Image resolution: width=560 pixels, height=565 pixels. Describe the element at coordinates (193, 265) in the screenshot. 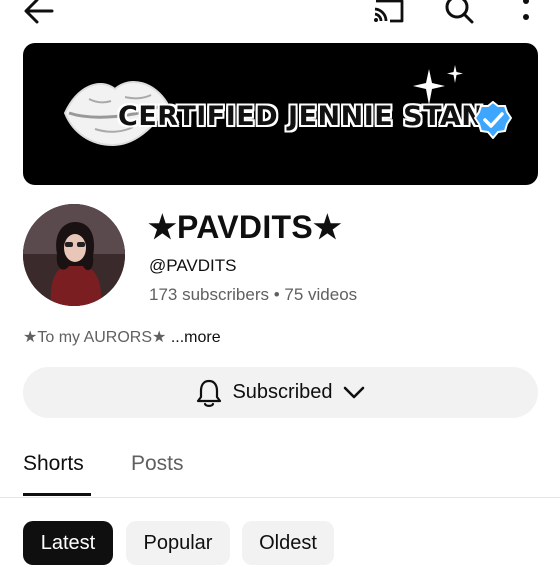

I see `channel-handle: @PAVDITS` at that location.